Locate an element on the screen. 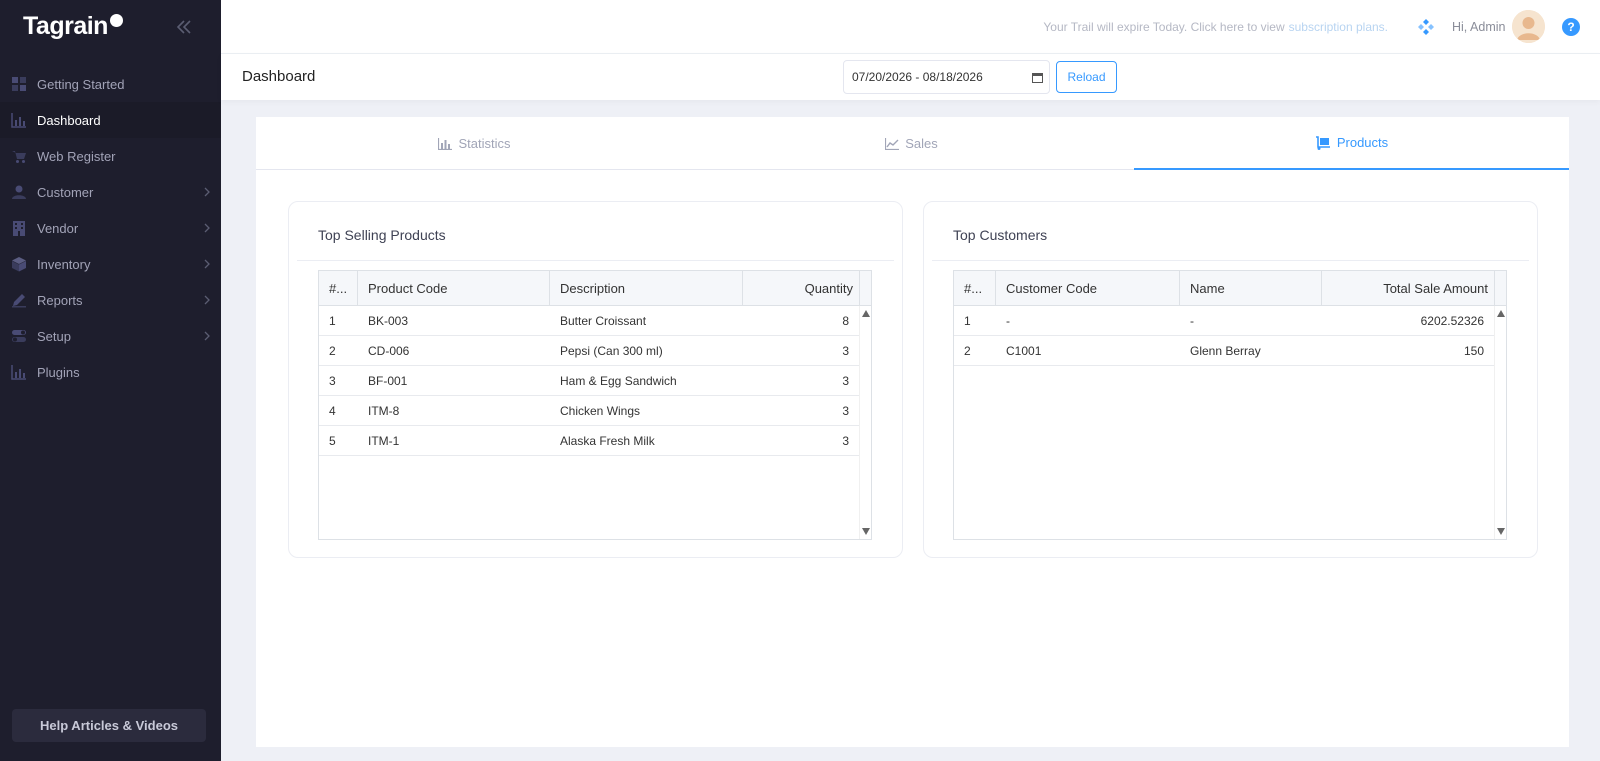 The image size is (1600, 761). cell-index: 2 is located at coordinates (332, 351).